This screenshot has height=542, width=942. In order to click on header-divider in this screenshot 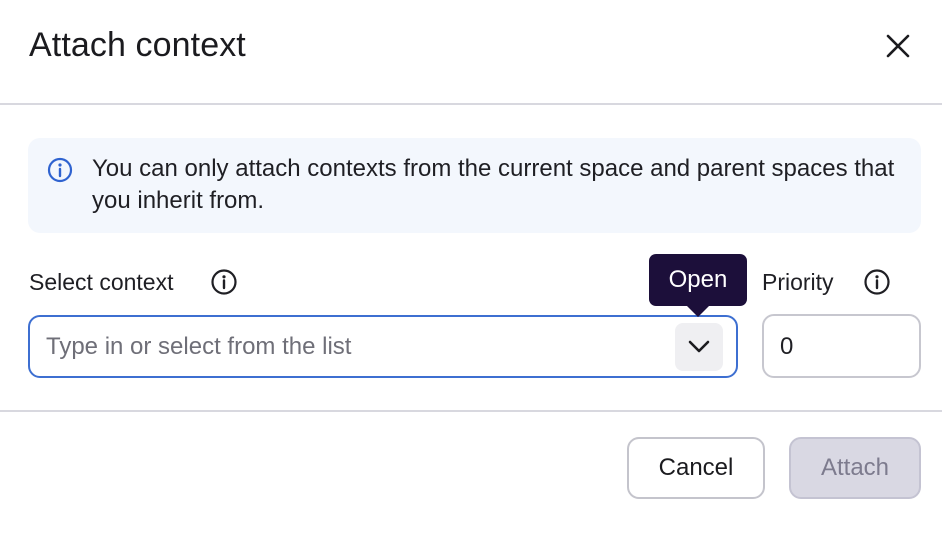, I will do `click(471, 104)`.